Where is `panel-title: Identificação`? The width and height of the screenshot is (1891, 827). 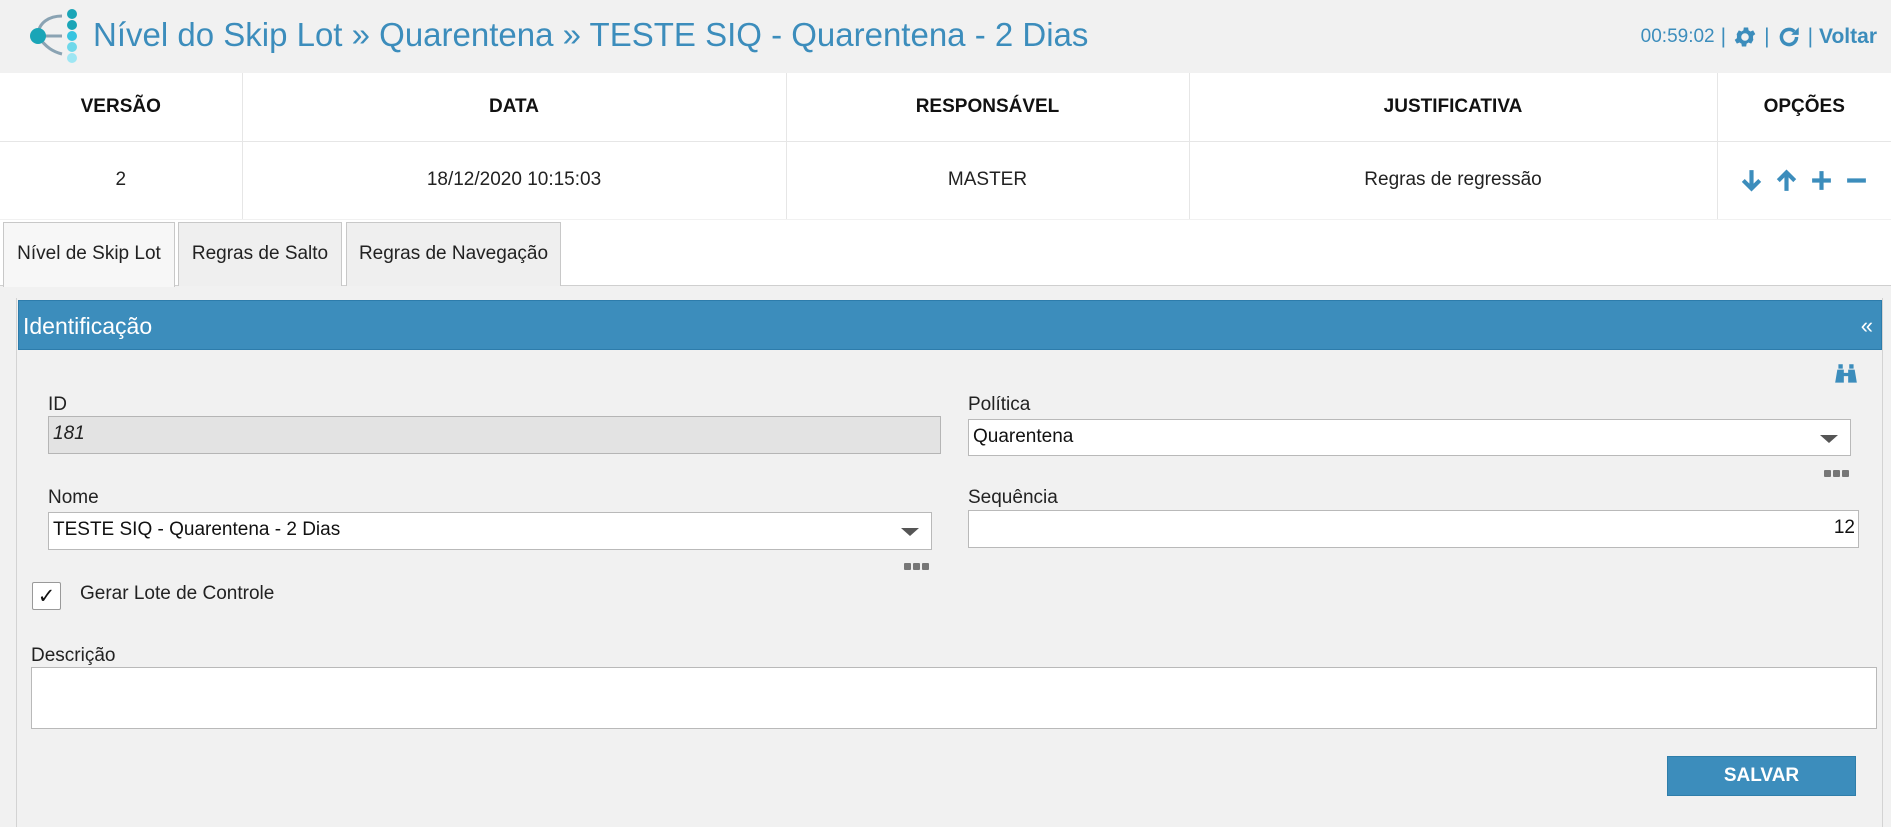 panel-title: Identificação is located at coordinates (88, 326).